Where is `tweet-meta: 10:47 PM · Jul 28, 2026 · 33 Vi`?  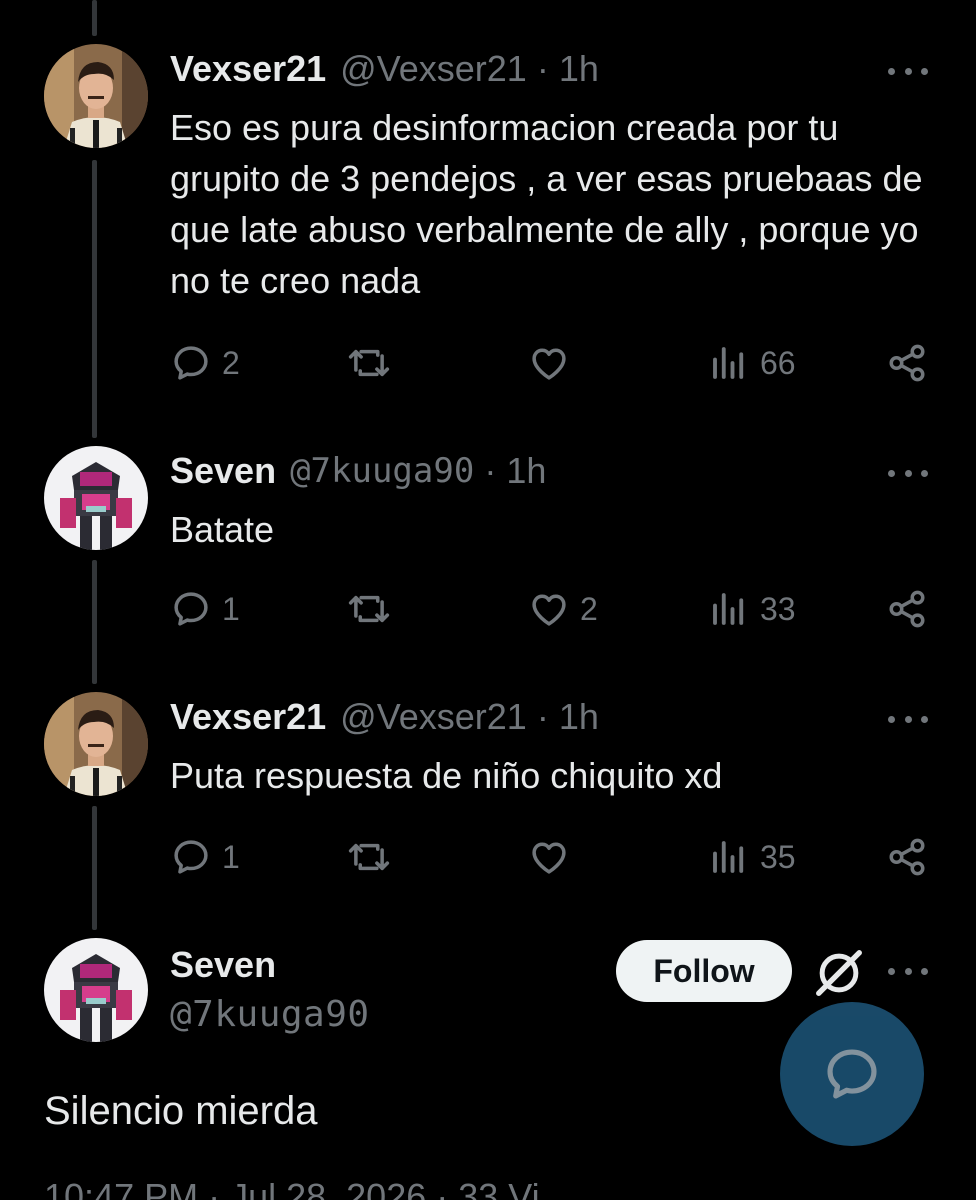 tweet-meta: 10:47 PM · Jul 28, 2026 · 33 Vi is located at coordinates (292, 1188).